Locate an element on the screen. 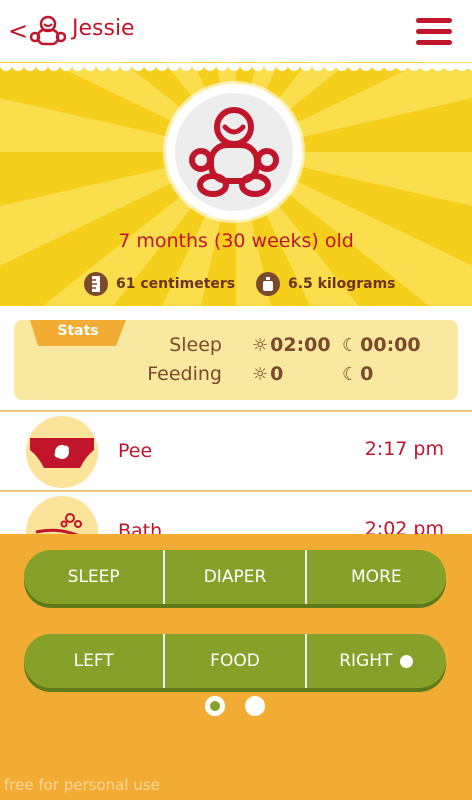 This screenshot has width=472, height=800. right-button: RIGHT is located at coordinates (376, 661).